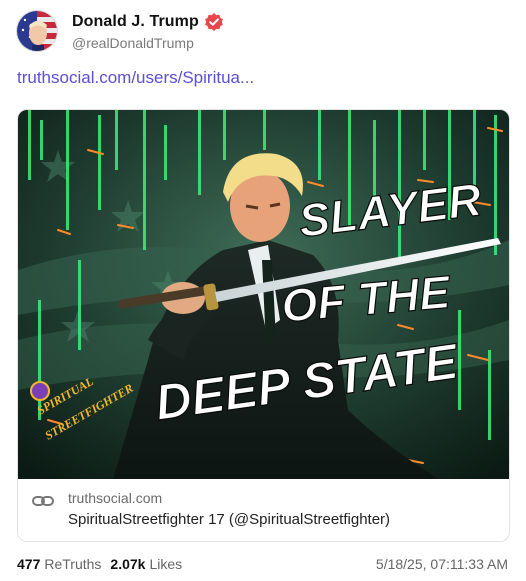  Describe the element at coordinates (115, 498) in the screenshot. I see `card-domain: truthsocial.com` at that location.